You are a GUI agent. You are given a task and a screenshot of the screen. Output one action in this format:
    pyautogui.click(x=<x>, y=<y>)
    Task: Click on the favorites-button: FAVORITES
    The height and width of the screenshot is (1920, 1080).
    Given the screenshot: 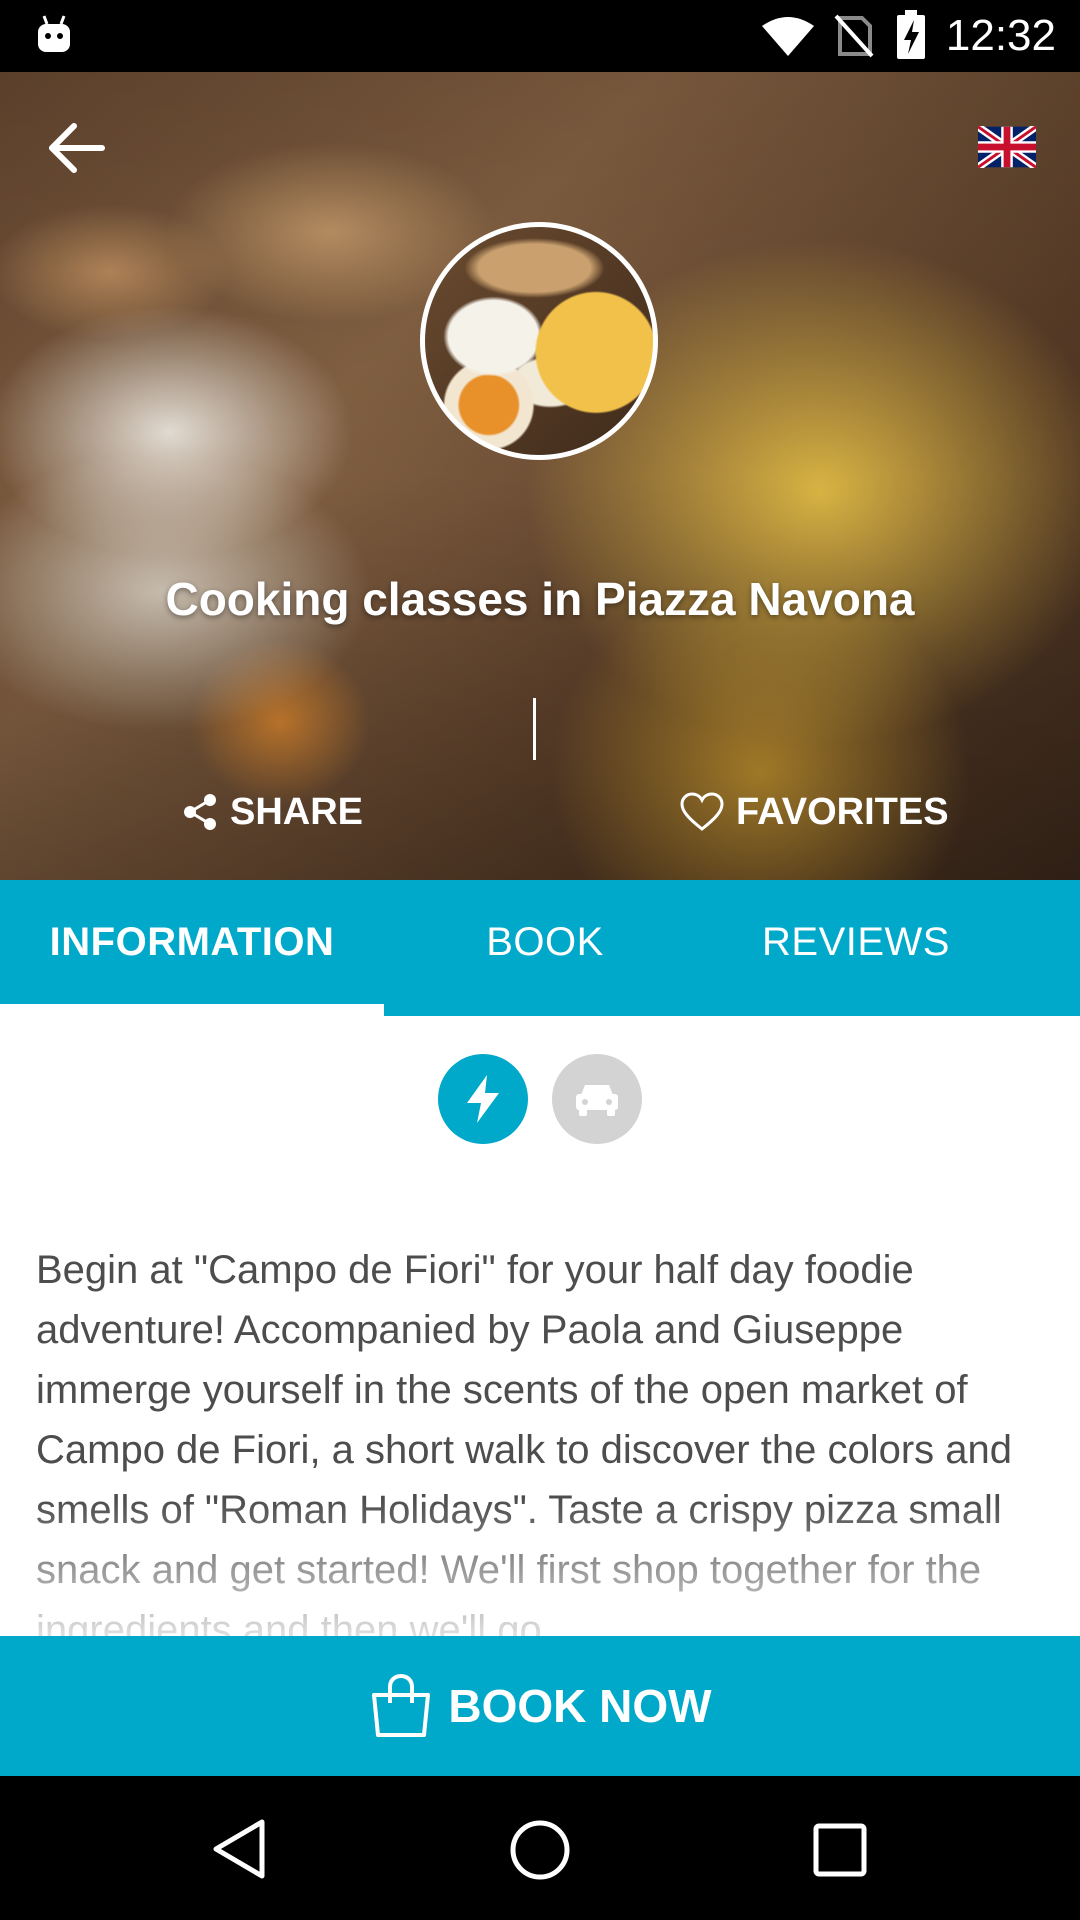 What is the action you would take?
    pyautogui.click(x=814, y=812)
    